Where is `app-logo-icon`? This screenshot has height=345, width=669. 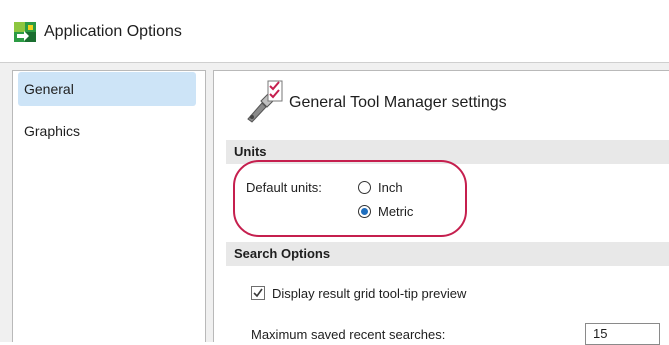
app-logo-icon is located at coordinates (25, 32).